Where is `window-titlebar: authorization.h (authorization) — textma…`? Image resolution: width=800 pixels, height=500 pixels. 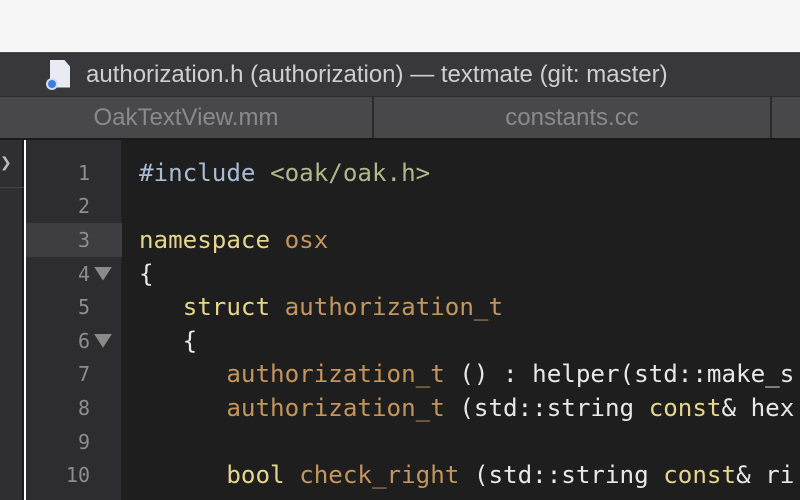
window-titlebar: authorization.h (authorization) — textma… is located at coordinates (400, 74).